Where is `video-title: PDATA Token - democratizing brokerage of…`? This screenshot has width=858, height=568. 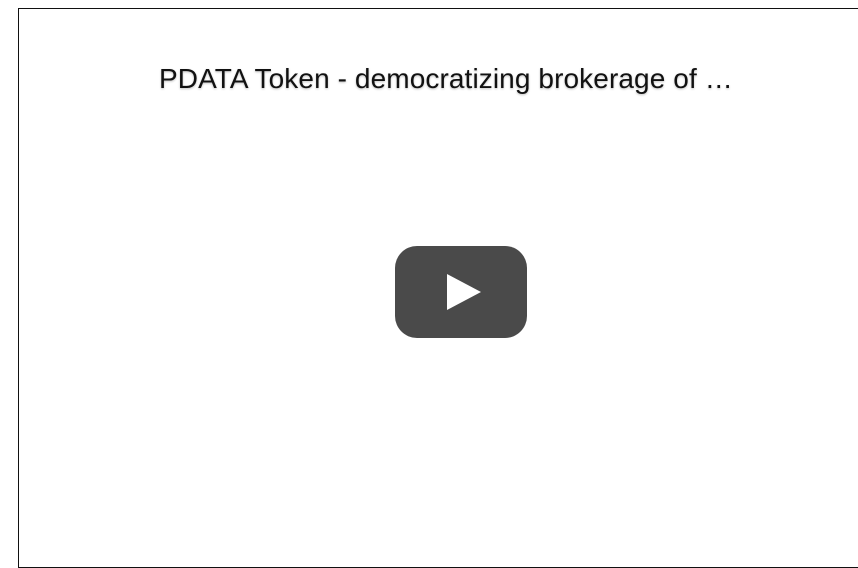
video-title: PDATA Token - democratizing brokerage of… is located at coordinates (446, 79).